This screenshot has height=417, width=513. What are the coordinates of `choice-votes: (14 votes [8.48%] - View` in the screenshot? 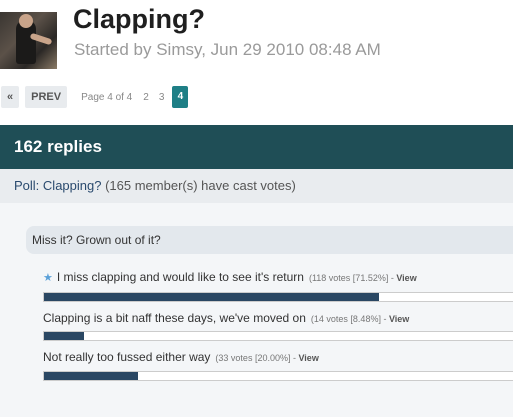 It's located at (360, 319).